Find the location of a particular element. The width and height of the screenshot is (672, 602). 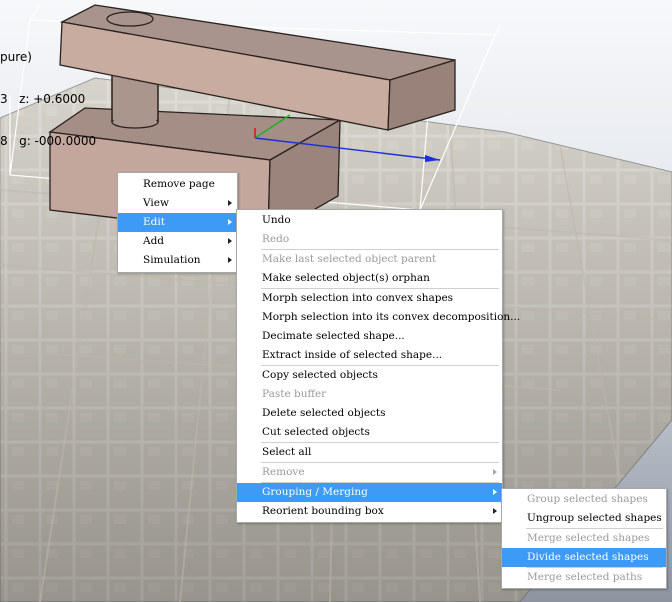

menu-item-label: Grouping / Merging is located at coordinates (315, 492).